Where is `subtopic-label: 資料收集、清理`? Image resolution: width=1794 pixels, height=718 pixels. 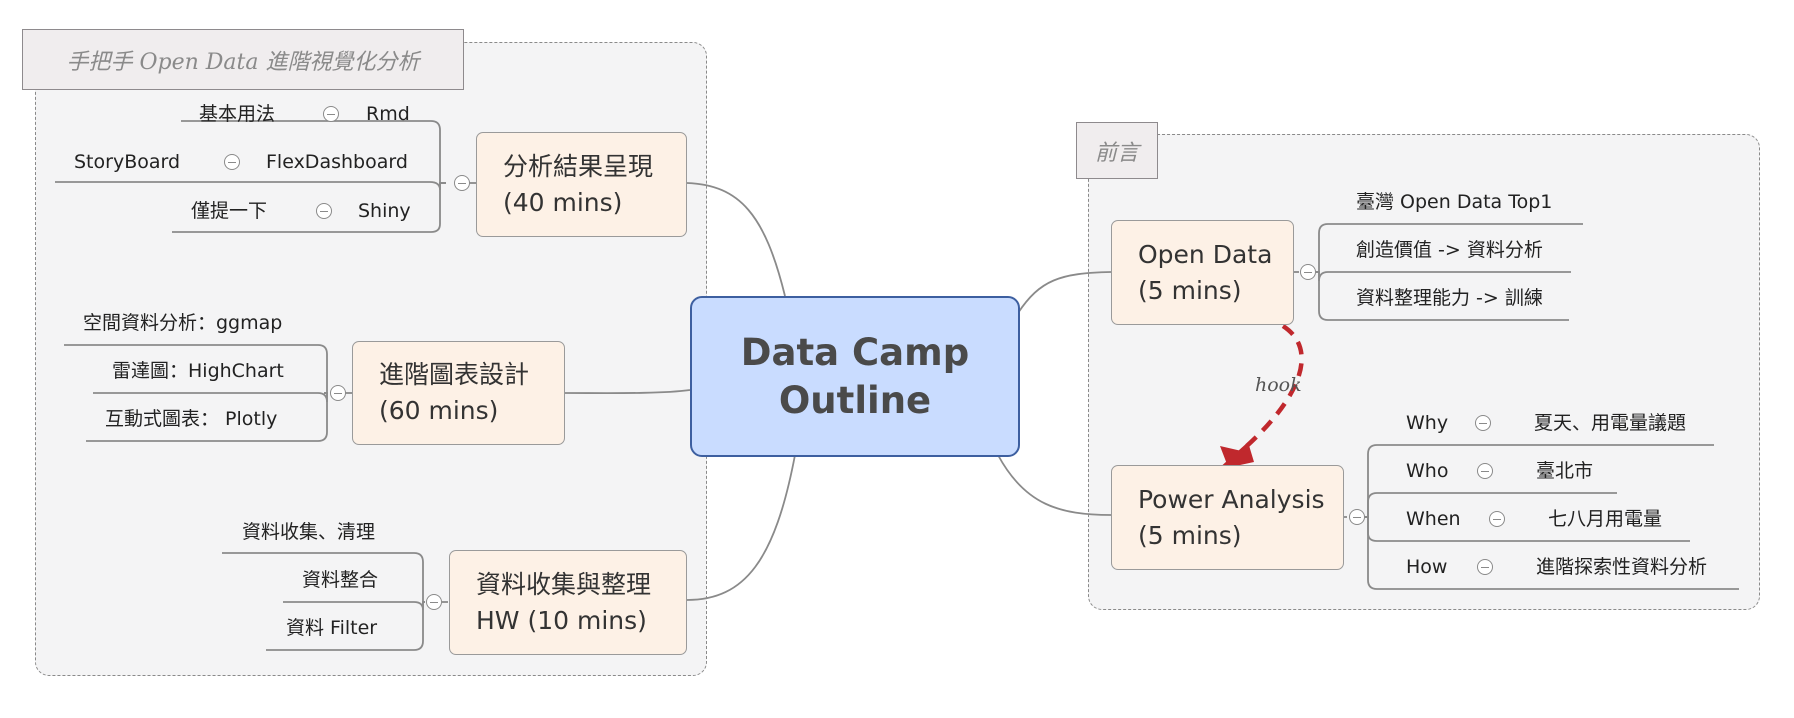 subtopic-label: 資料收集、清理 is located at coordinates (308, 532).